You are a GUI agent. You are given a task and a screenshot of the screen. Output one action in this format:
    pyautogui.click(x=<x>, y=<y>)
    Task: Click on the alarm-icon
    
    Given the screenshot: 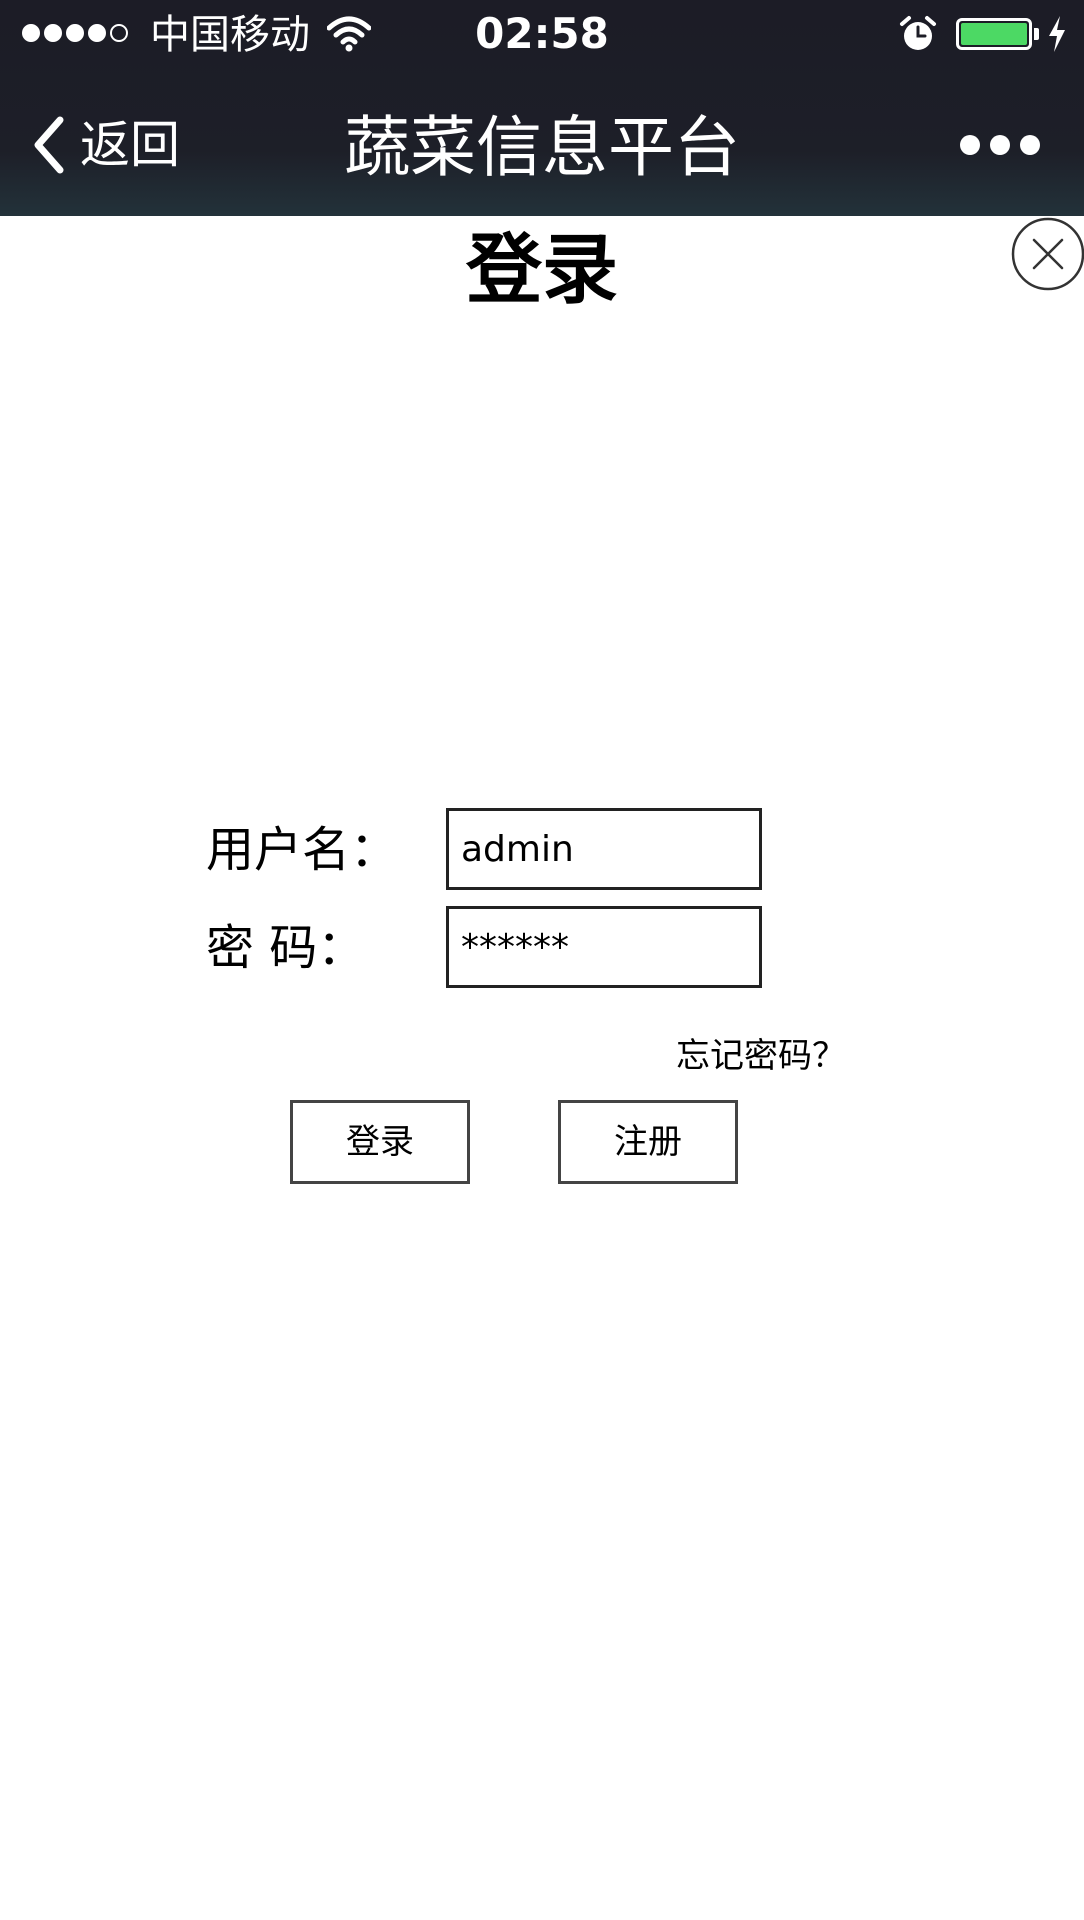 What is the action you would take?
    pyautogui.click(x=918, y=33)
    